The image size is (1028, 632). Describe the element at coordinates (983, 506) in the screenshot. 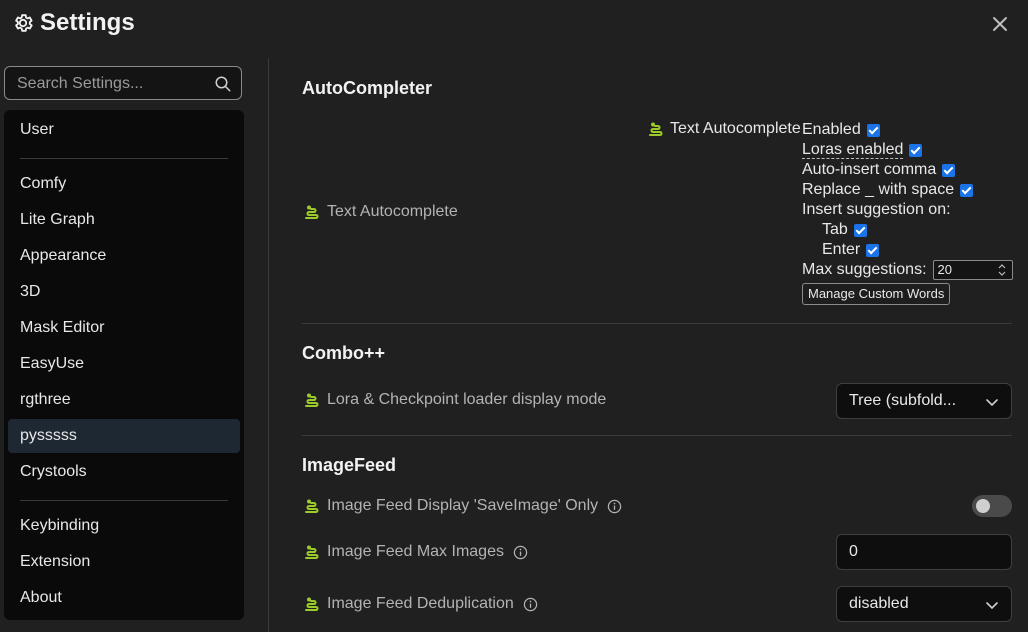

I see `toggle-knob` at that location.